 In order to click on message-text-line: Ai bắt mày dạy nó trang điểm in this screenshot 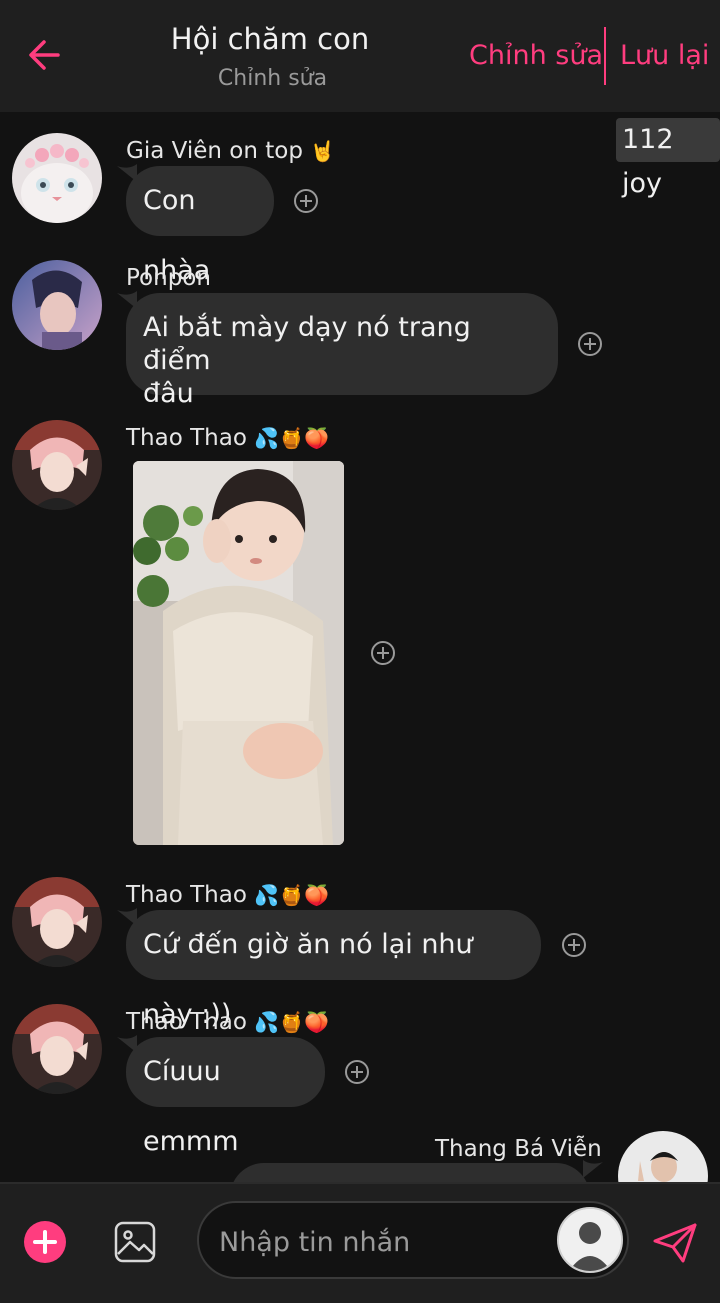, I will do `click(307, 344)`.